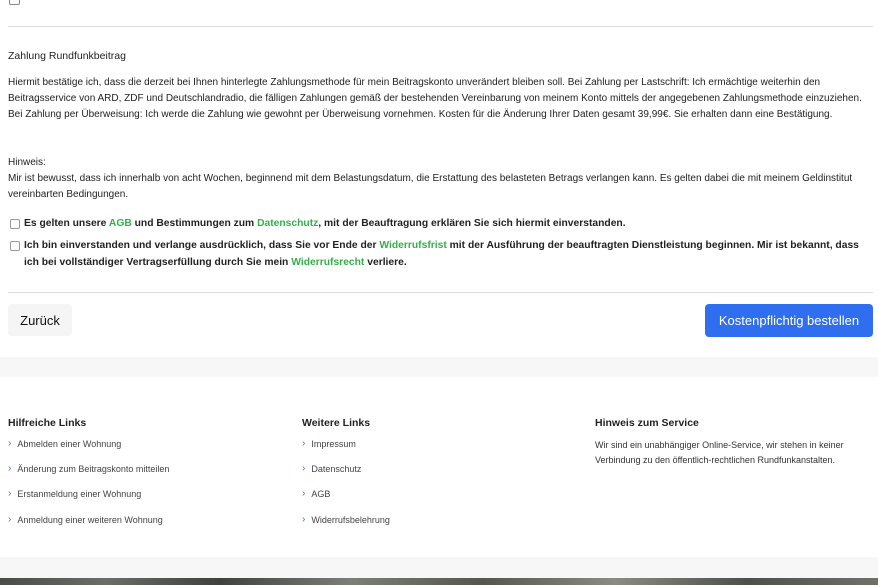 This screenshot has width=878, height=585. Describe the element at coordinates (412, 245) in the screenshot. I see `widerrufsfrist-link: Widerrufsfrist` at that location.